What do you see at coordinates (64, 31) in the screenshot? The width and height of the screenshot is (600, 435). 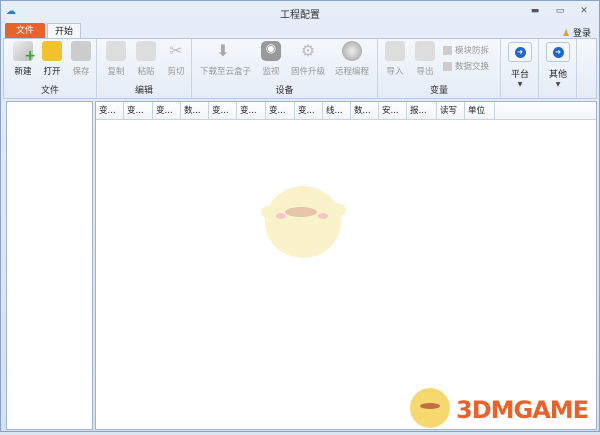 I see `tab-start: 开始` at bounding box center [64, 31].